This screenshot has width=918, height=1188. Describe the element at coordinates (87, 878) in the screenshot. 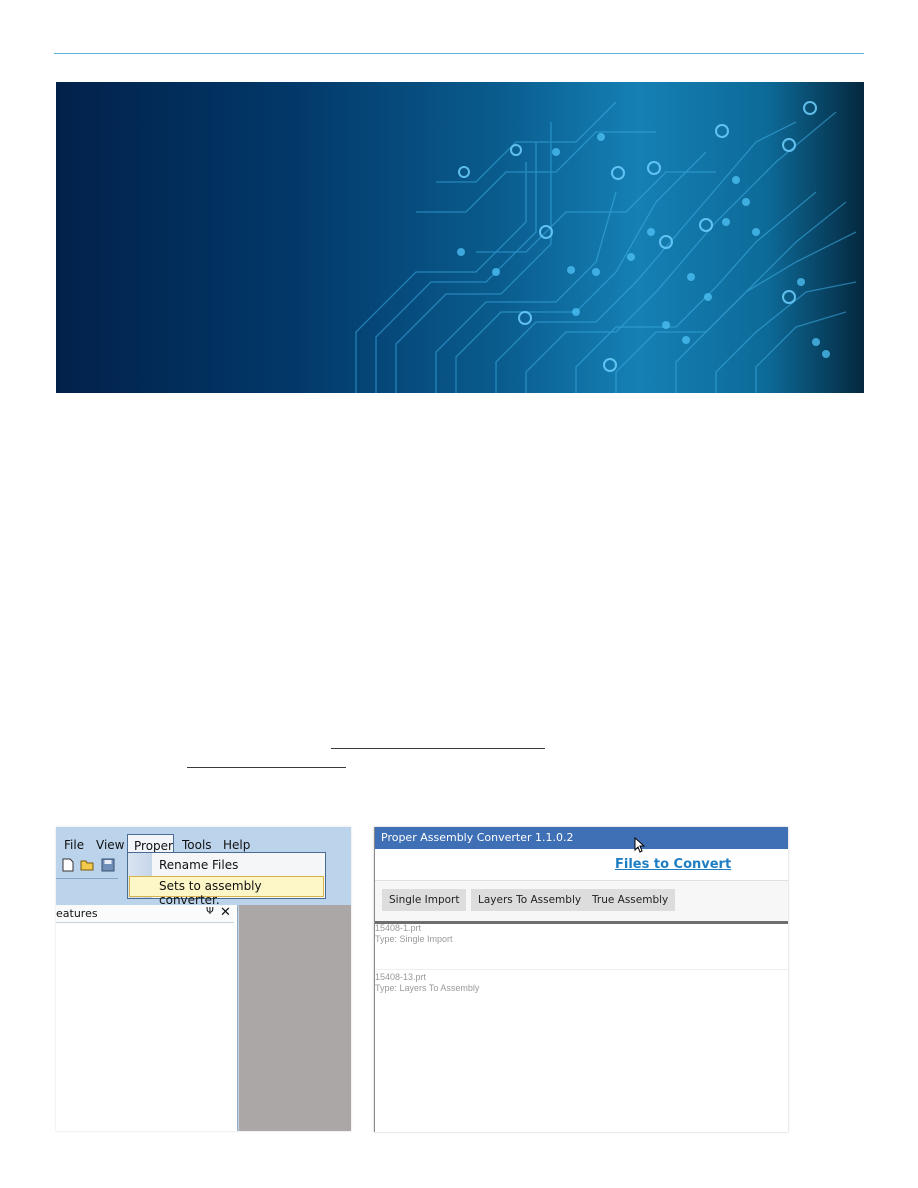

I see `toolbar-divider` at that location.